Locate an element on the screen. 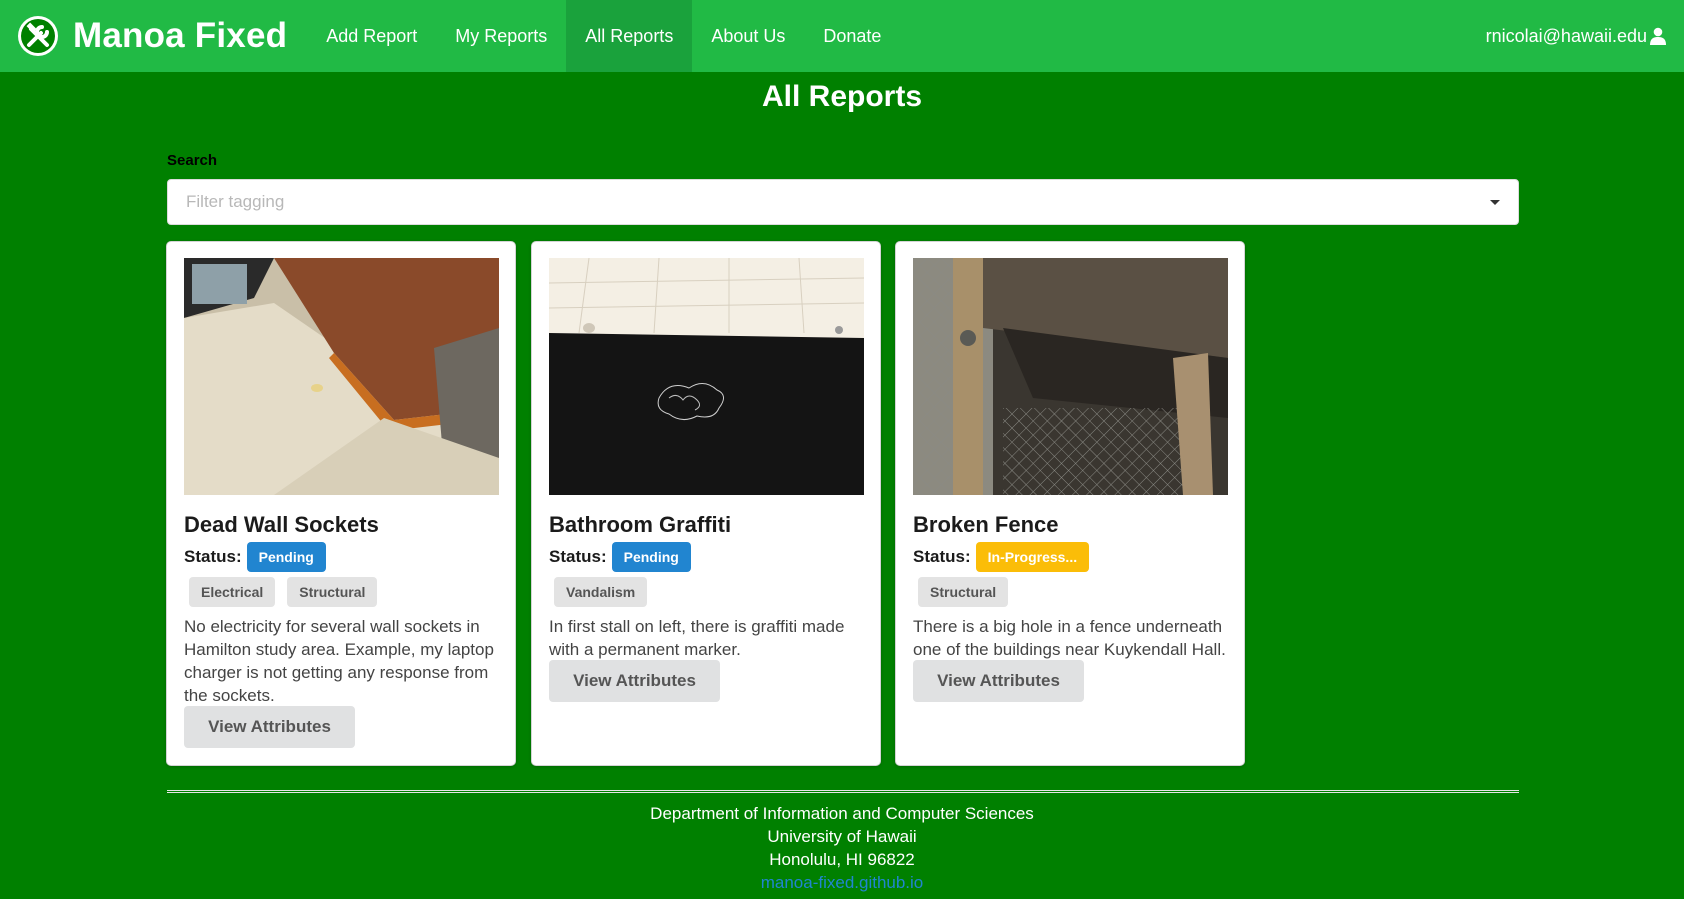  footer-site-link: manoa-fixed.github.io is located at coordinates (842, 882).